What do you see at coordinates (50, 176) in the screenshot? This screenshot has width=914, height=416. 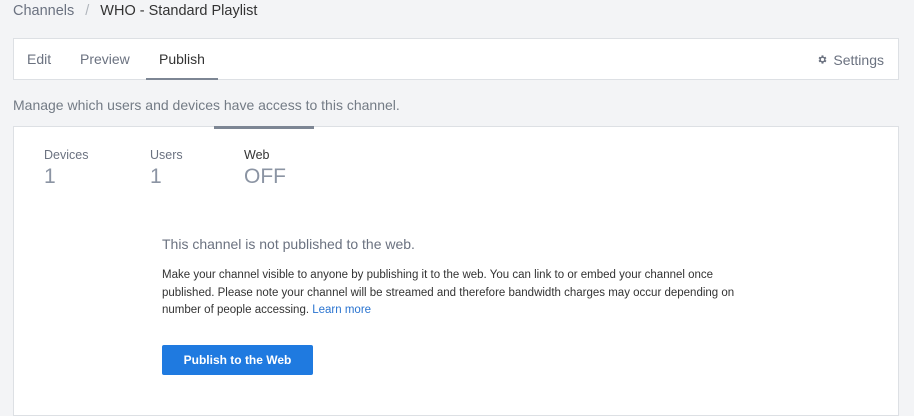 I see `stat-devices-value: 1` at bounding box center [50, 176].